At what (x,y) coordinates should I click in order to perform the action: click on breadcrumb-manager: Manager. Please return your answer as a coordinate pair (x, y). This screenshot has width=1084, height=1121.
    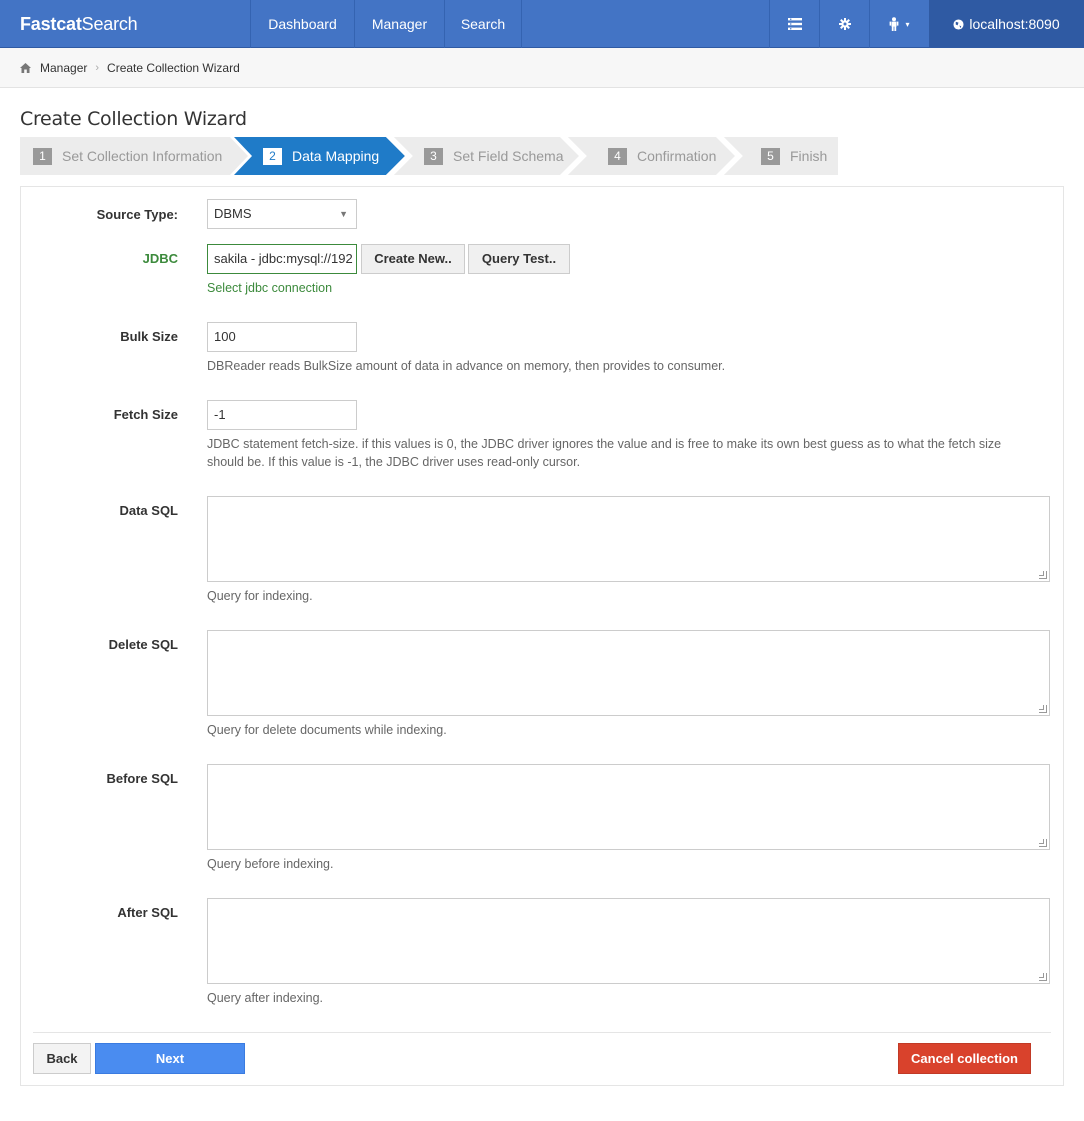
    Looking at the image, I should click on (63, 68).